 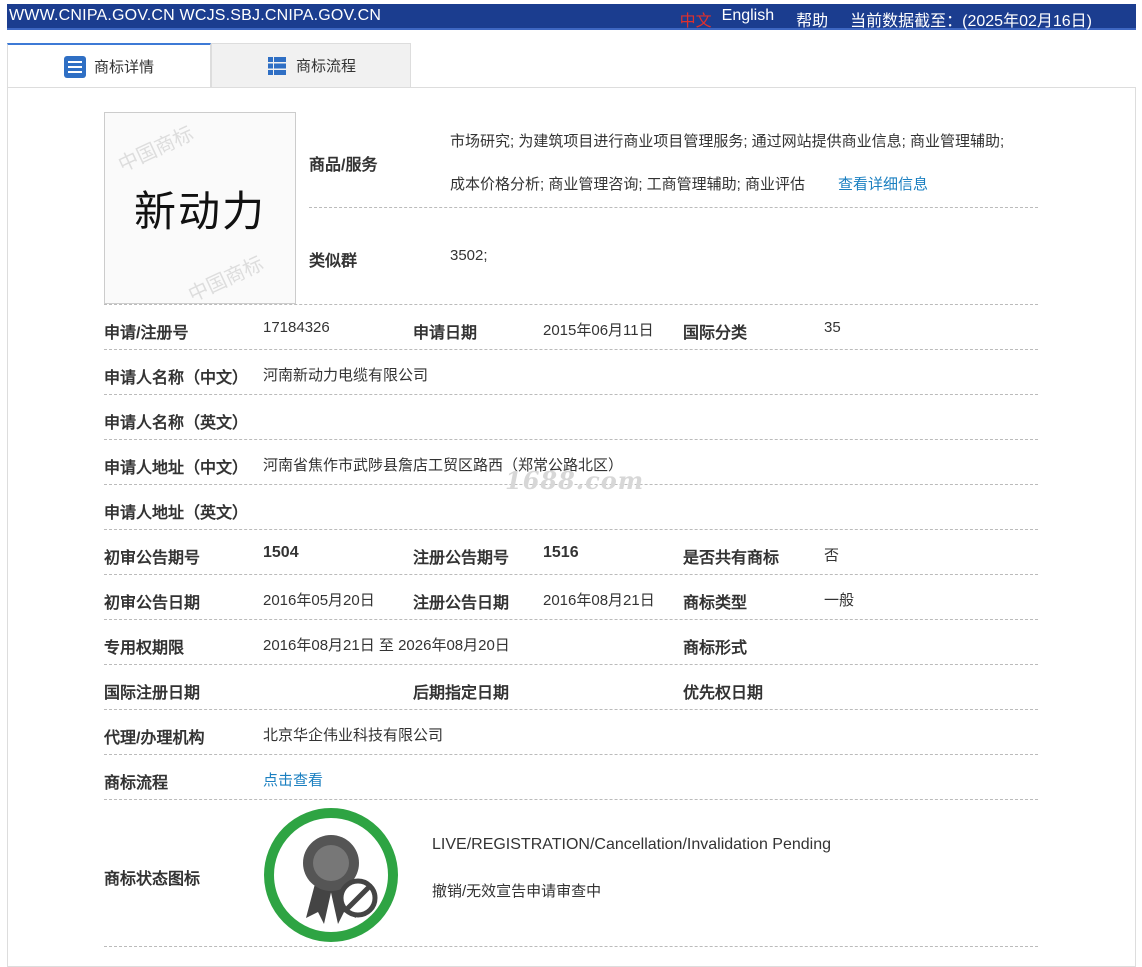 What do you see at coordinates (971, 21) in the screenshot?
I see `data-date-text: 当前数据截至：(2025年02月16日)` at bounding box center [971, 21].